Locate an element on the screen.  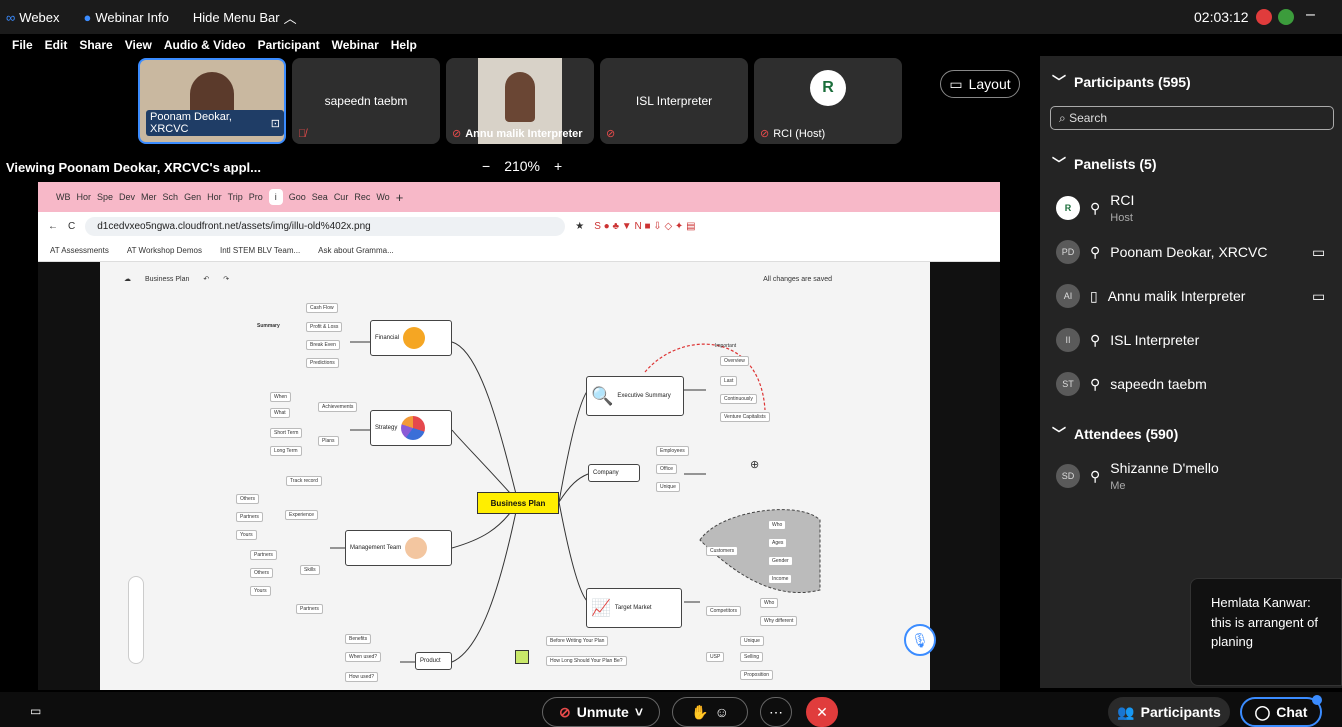
leaf-node: Long Term is located at coordinates (286, 451).